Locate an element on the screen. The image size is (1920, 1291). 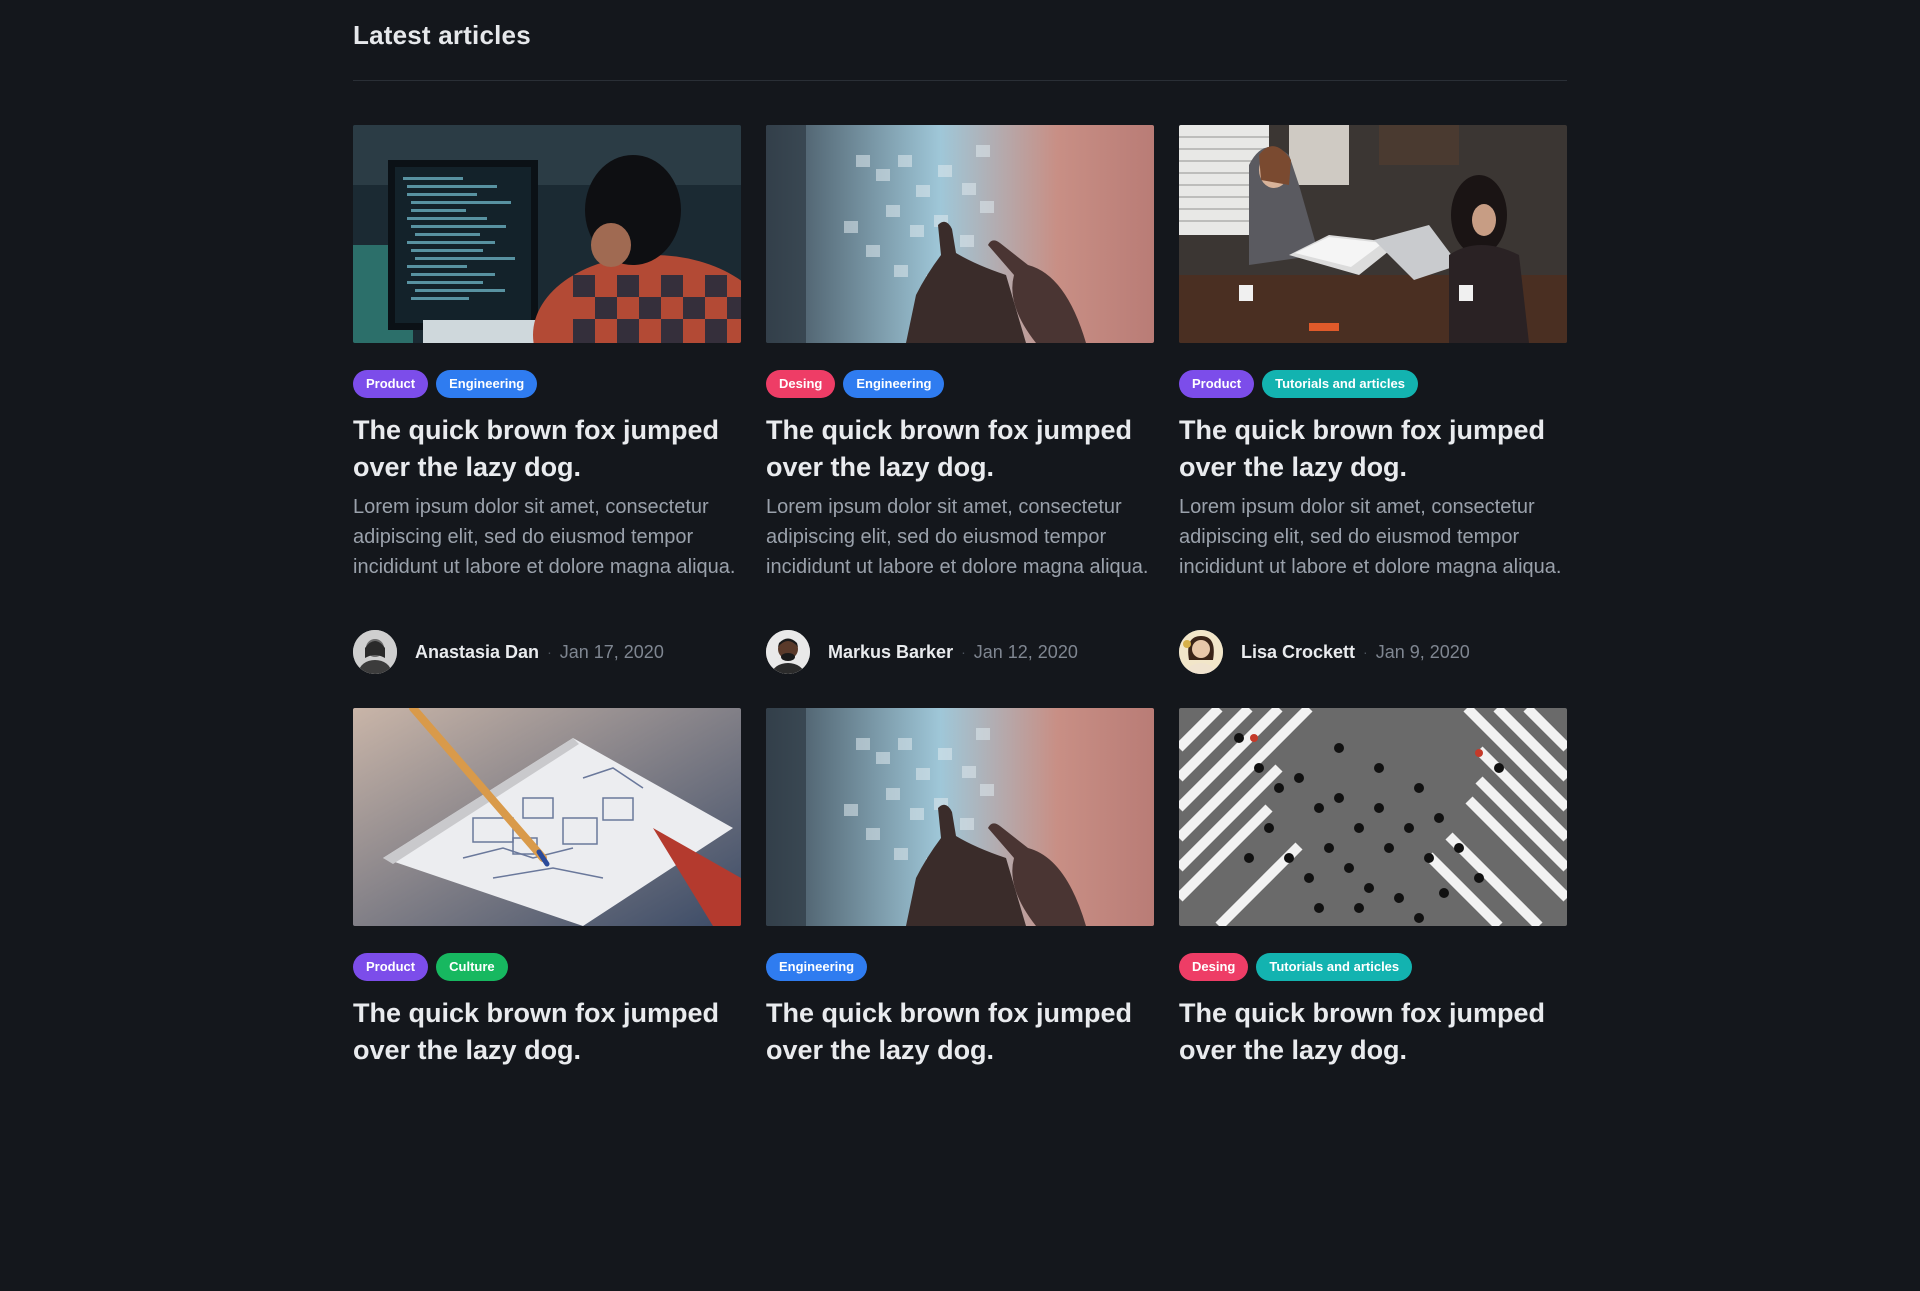
article-meta: Markus Barker · Jan 12, 2020 is located at coordinates (922, 652).